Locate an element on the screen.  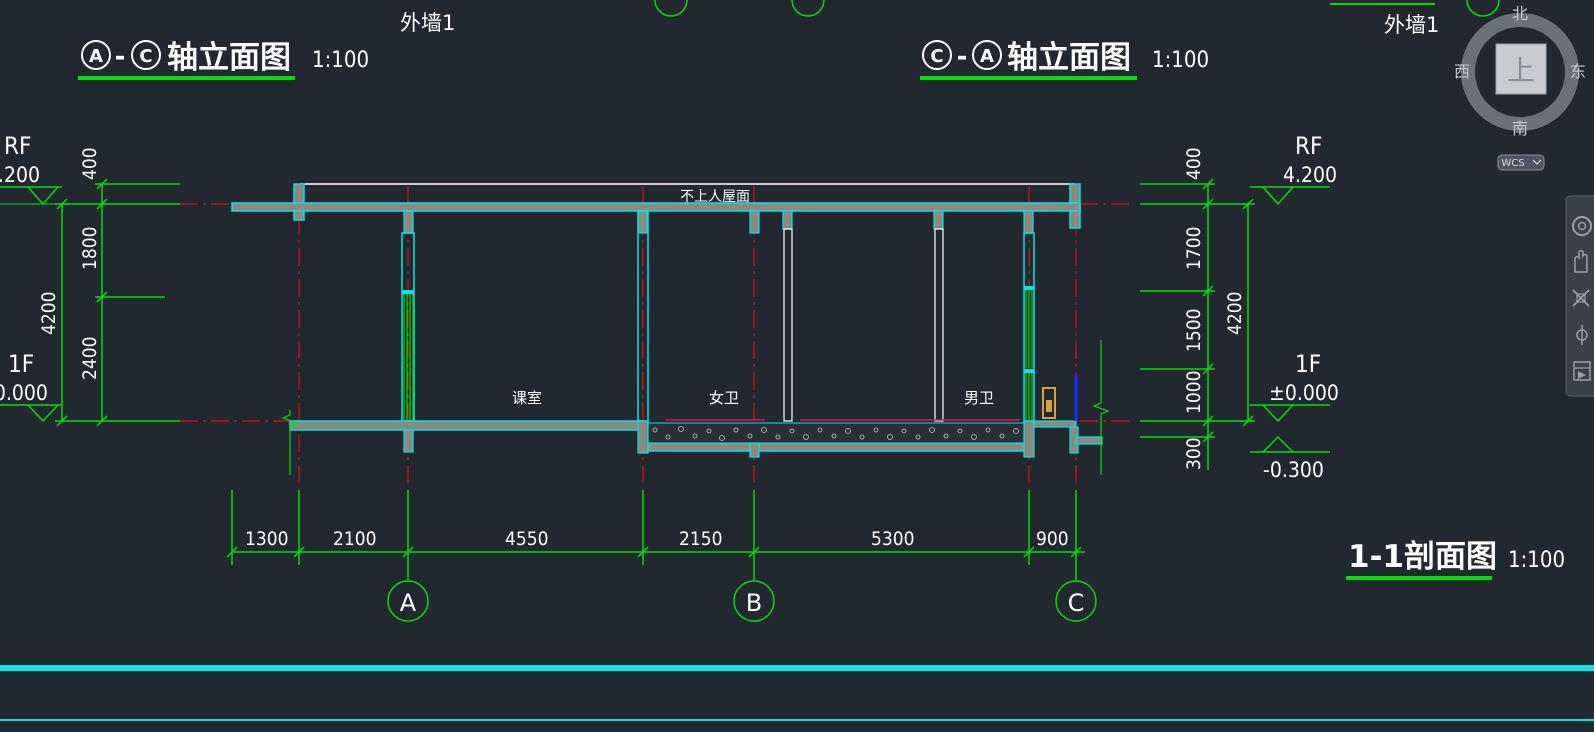
dim-1300: 1300 is located at coordinates (267, 539).